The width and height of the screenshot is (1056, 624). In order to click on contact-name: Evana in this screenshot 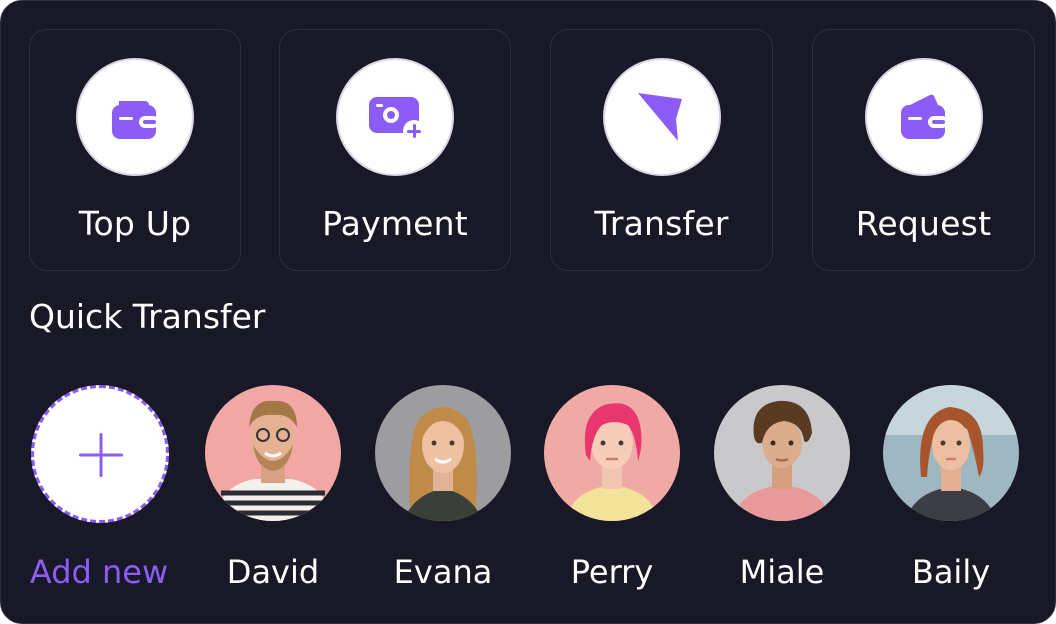, I will do `click(443, 572)`.